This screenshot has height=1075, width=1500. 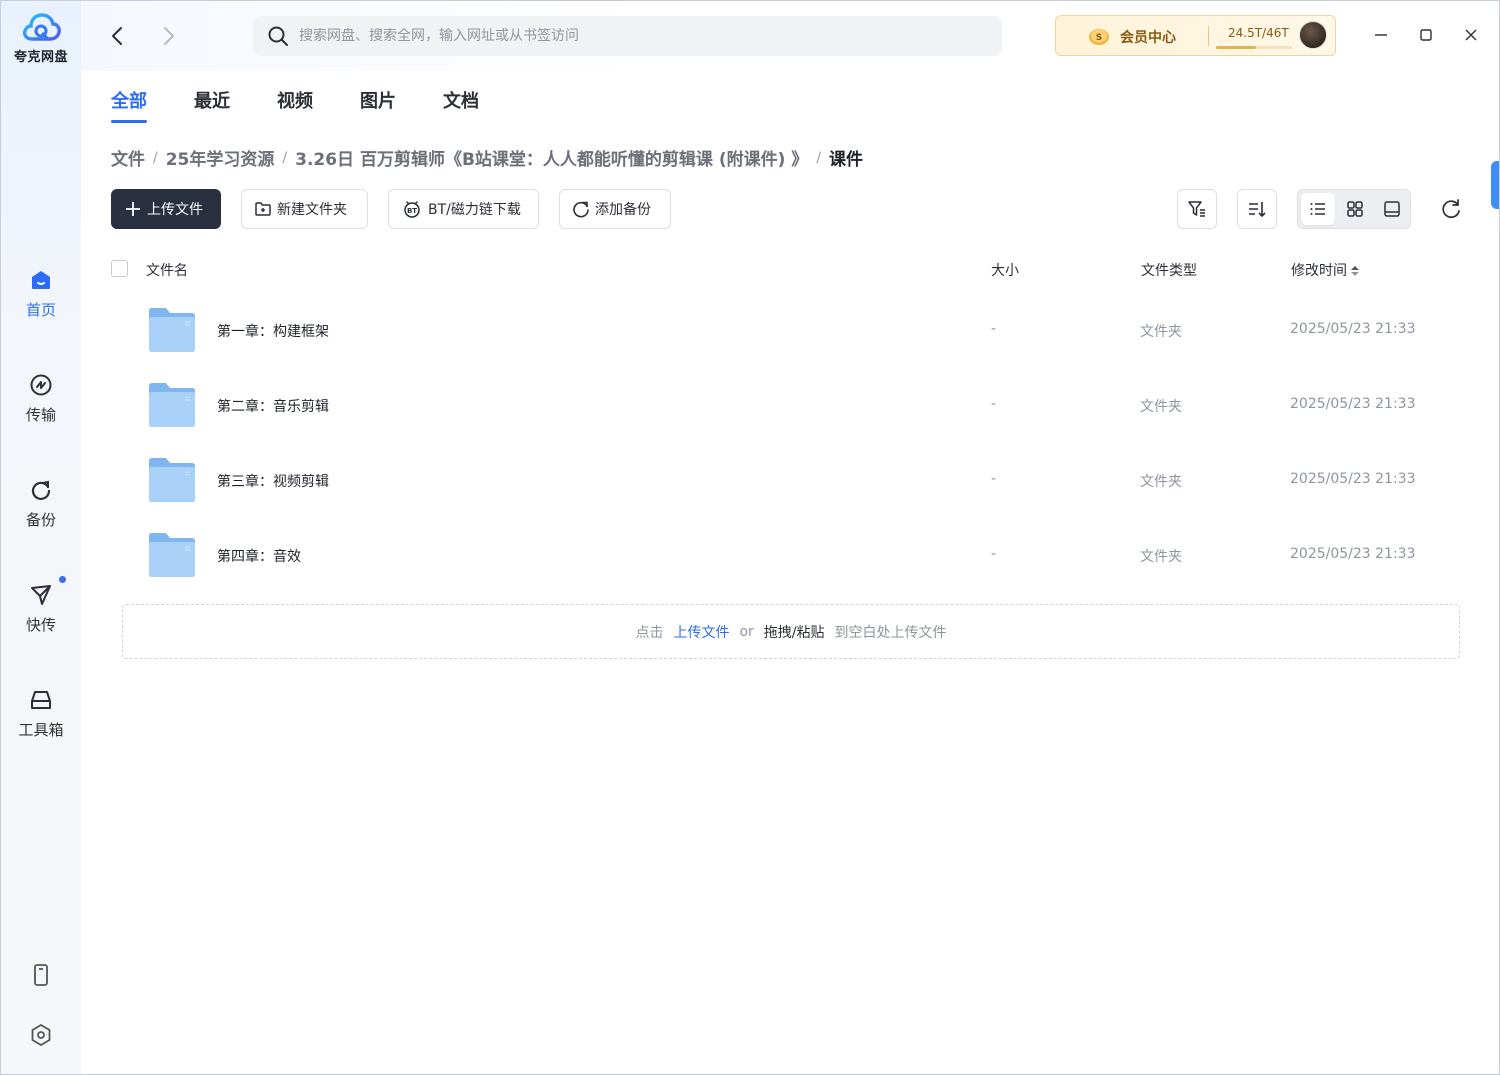 What do you see at coordinates (551, 157) in the screenshot?
I see `breadcrumb-item: 3.26日 百万剪辑师《B站课堂：人人都能听懂的剪辑课 (附课件) 》` at bounding box center [551, 157].